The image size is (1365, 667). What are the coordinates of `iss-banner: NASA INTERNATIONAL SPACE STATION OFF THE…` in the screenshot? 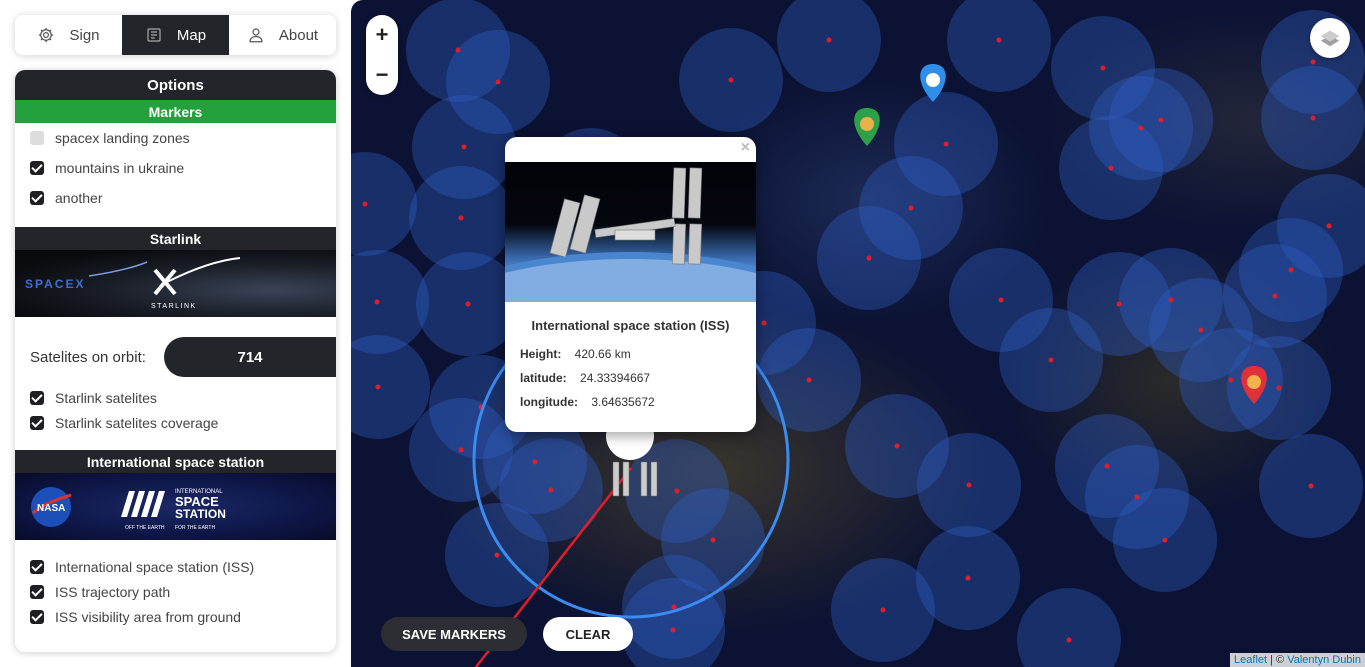 It's located at (175, 506).